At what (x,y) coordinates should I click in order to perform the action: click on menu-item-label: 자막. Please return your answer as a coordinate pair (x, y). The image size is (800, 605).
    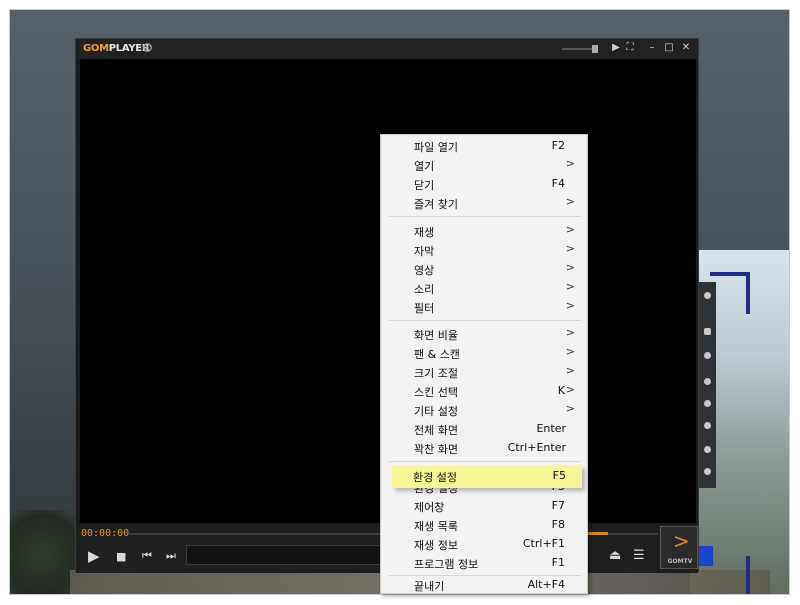
    Looking at the image, I should click on (424, 251).